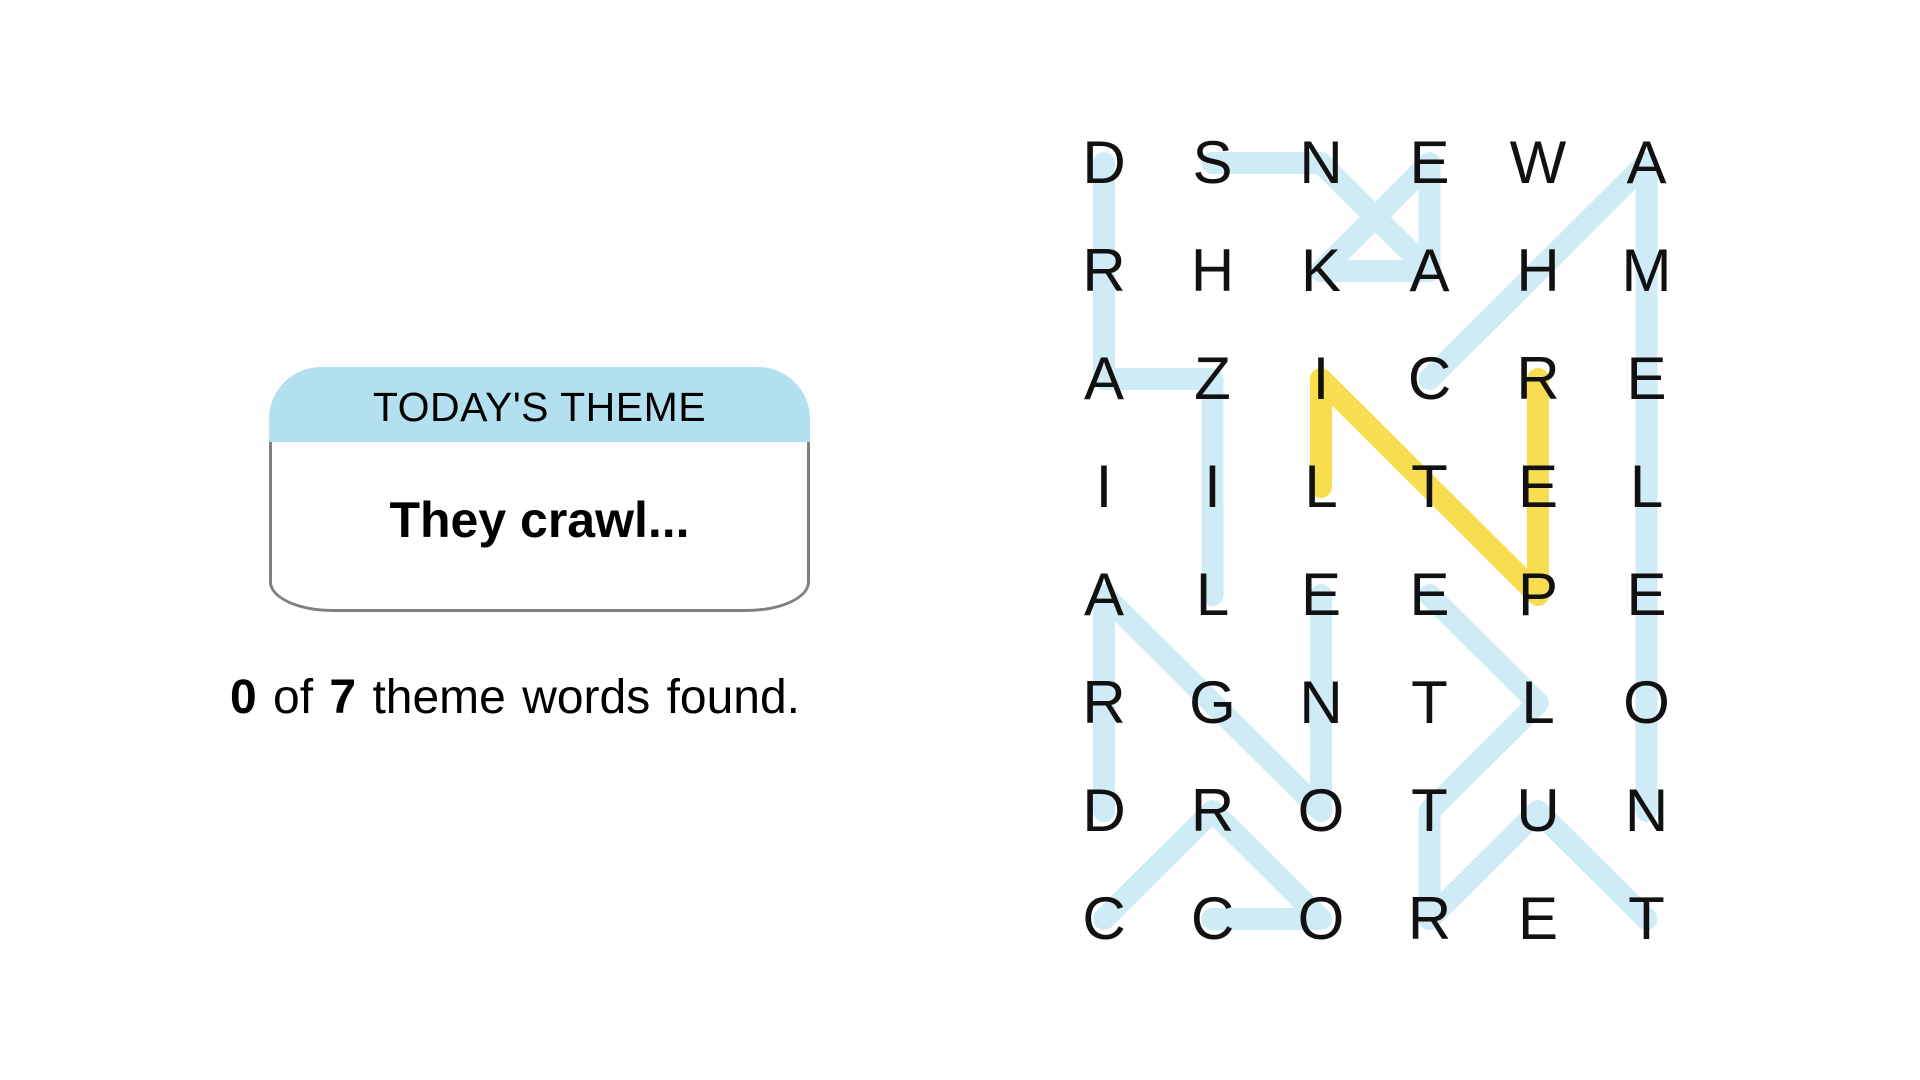 The image size is (1920, 1080). What do you see at coordinates (1321, 271) in the screenshot?
I see `grid-cell: K` at bounding box center [1321, 271].